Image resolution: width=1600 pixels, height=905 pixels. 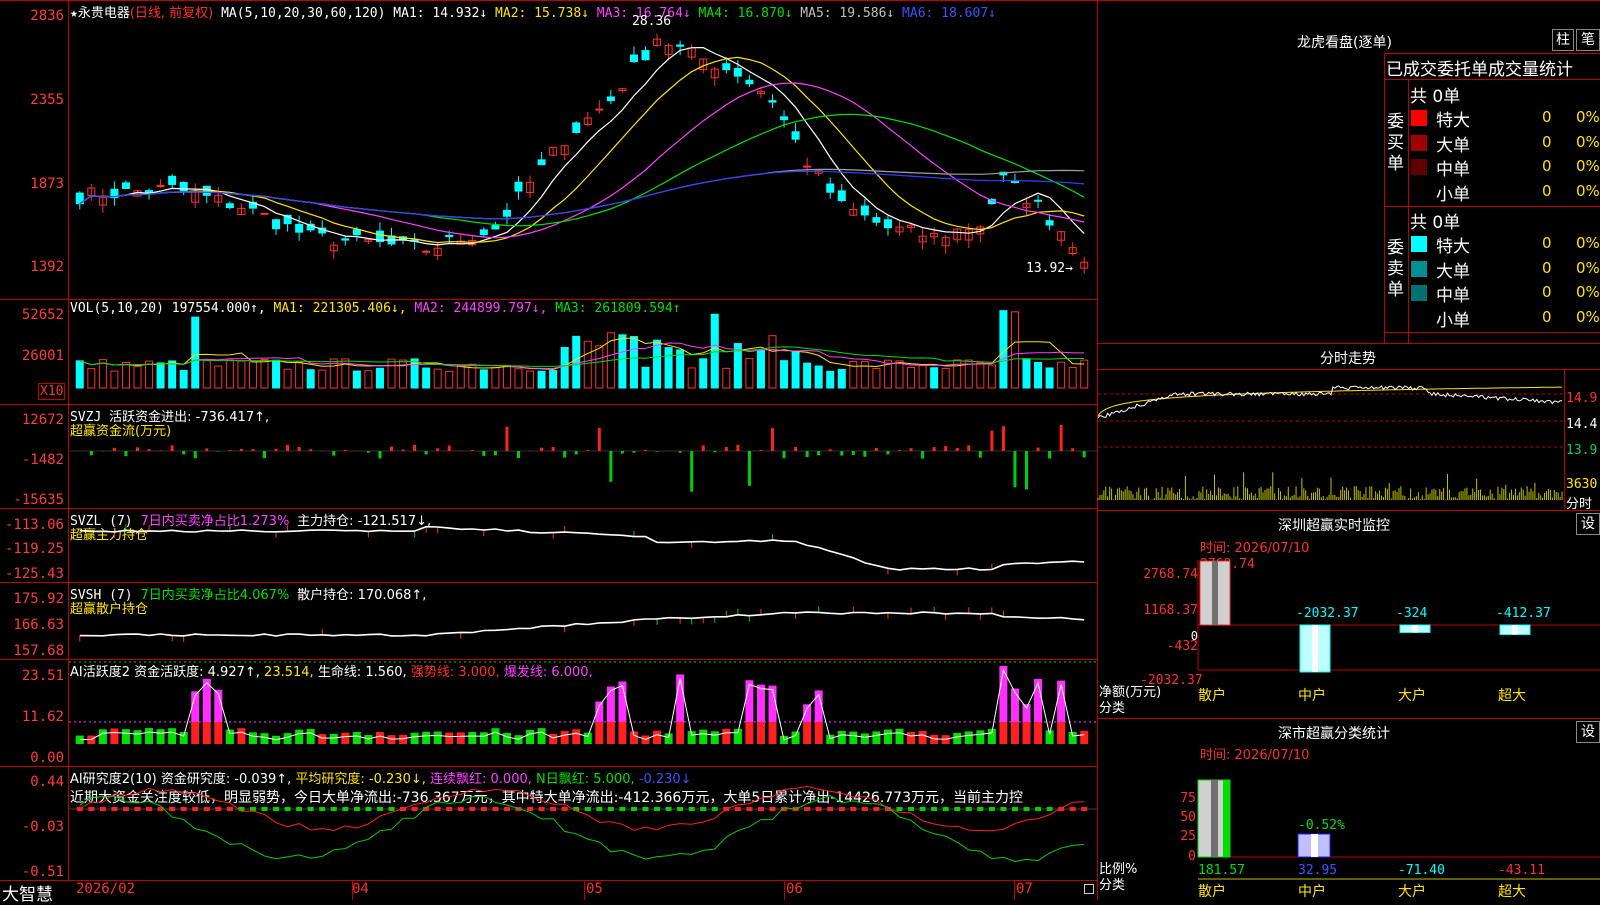 What do you see at coordinates (1547, 292) in the screenshot?
I see `sell-row-count: 0` at bounding box center [1547, 292].